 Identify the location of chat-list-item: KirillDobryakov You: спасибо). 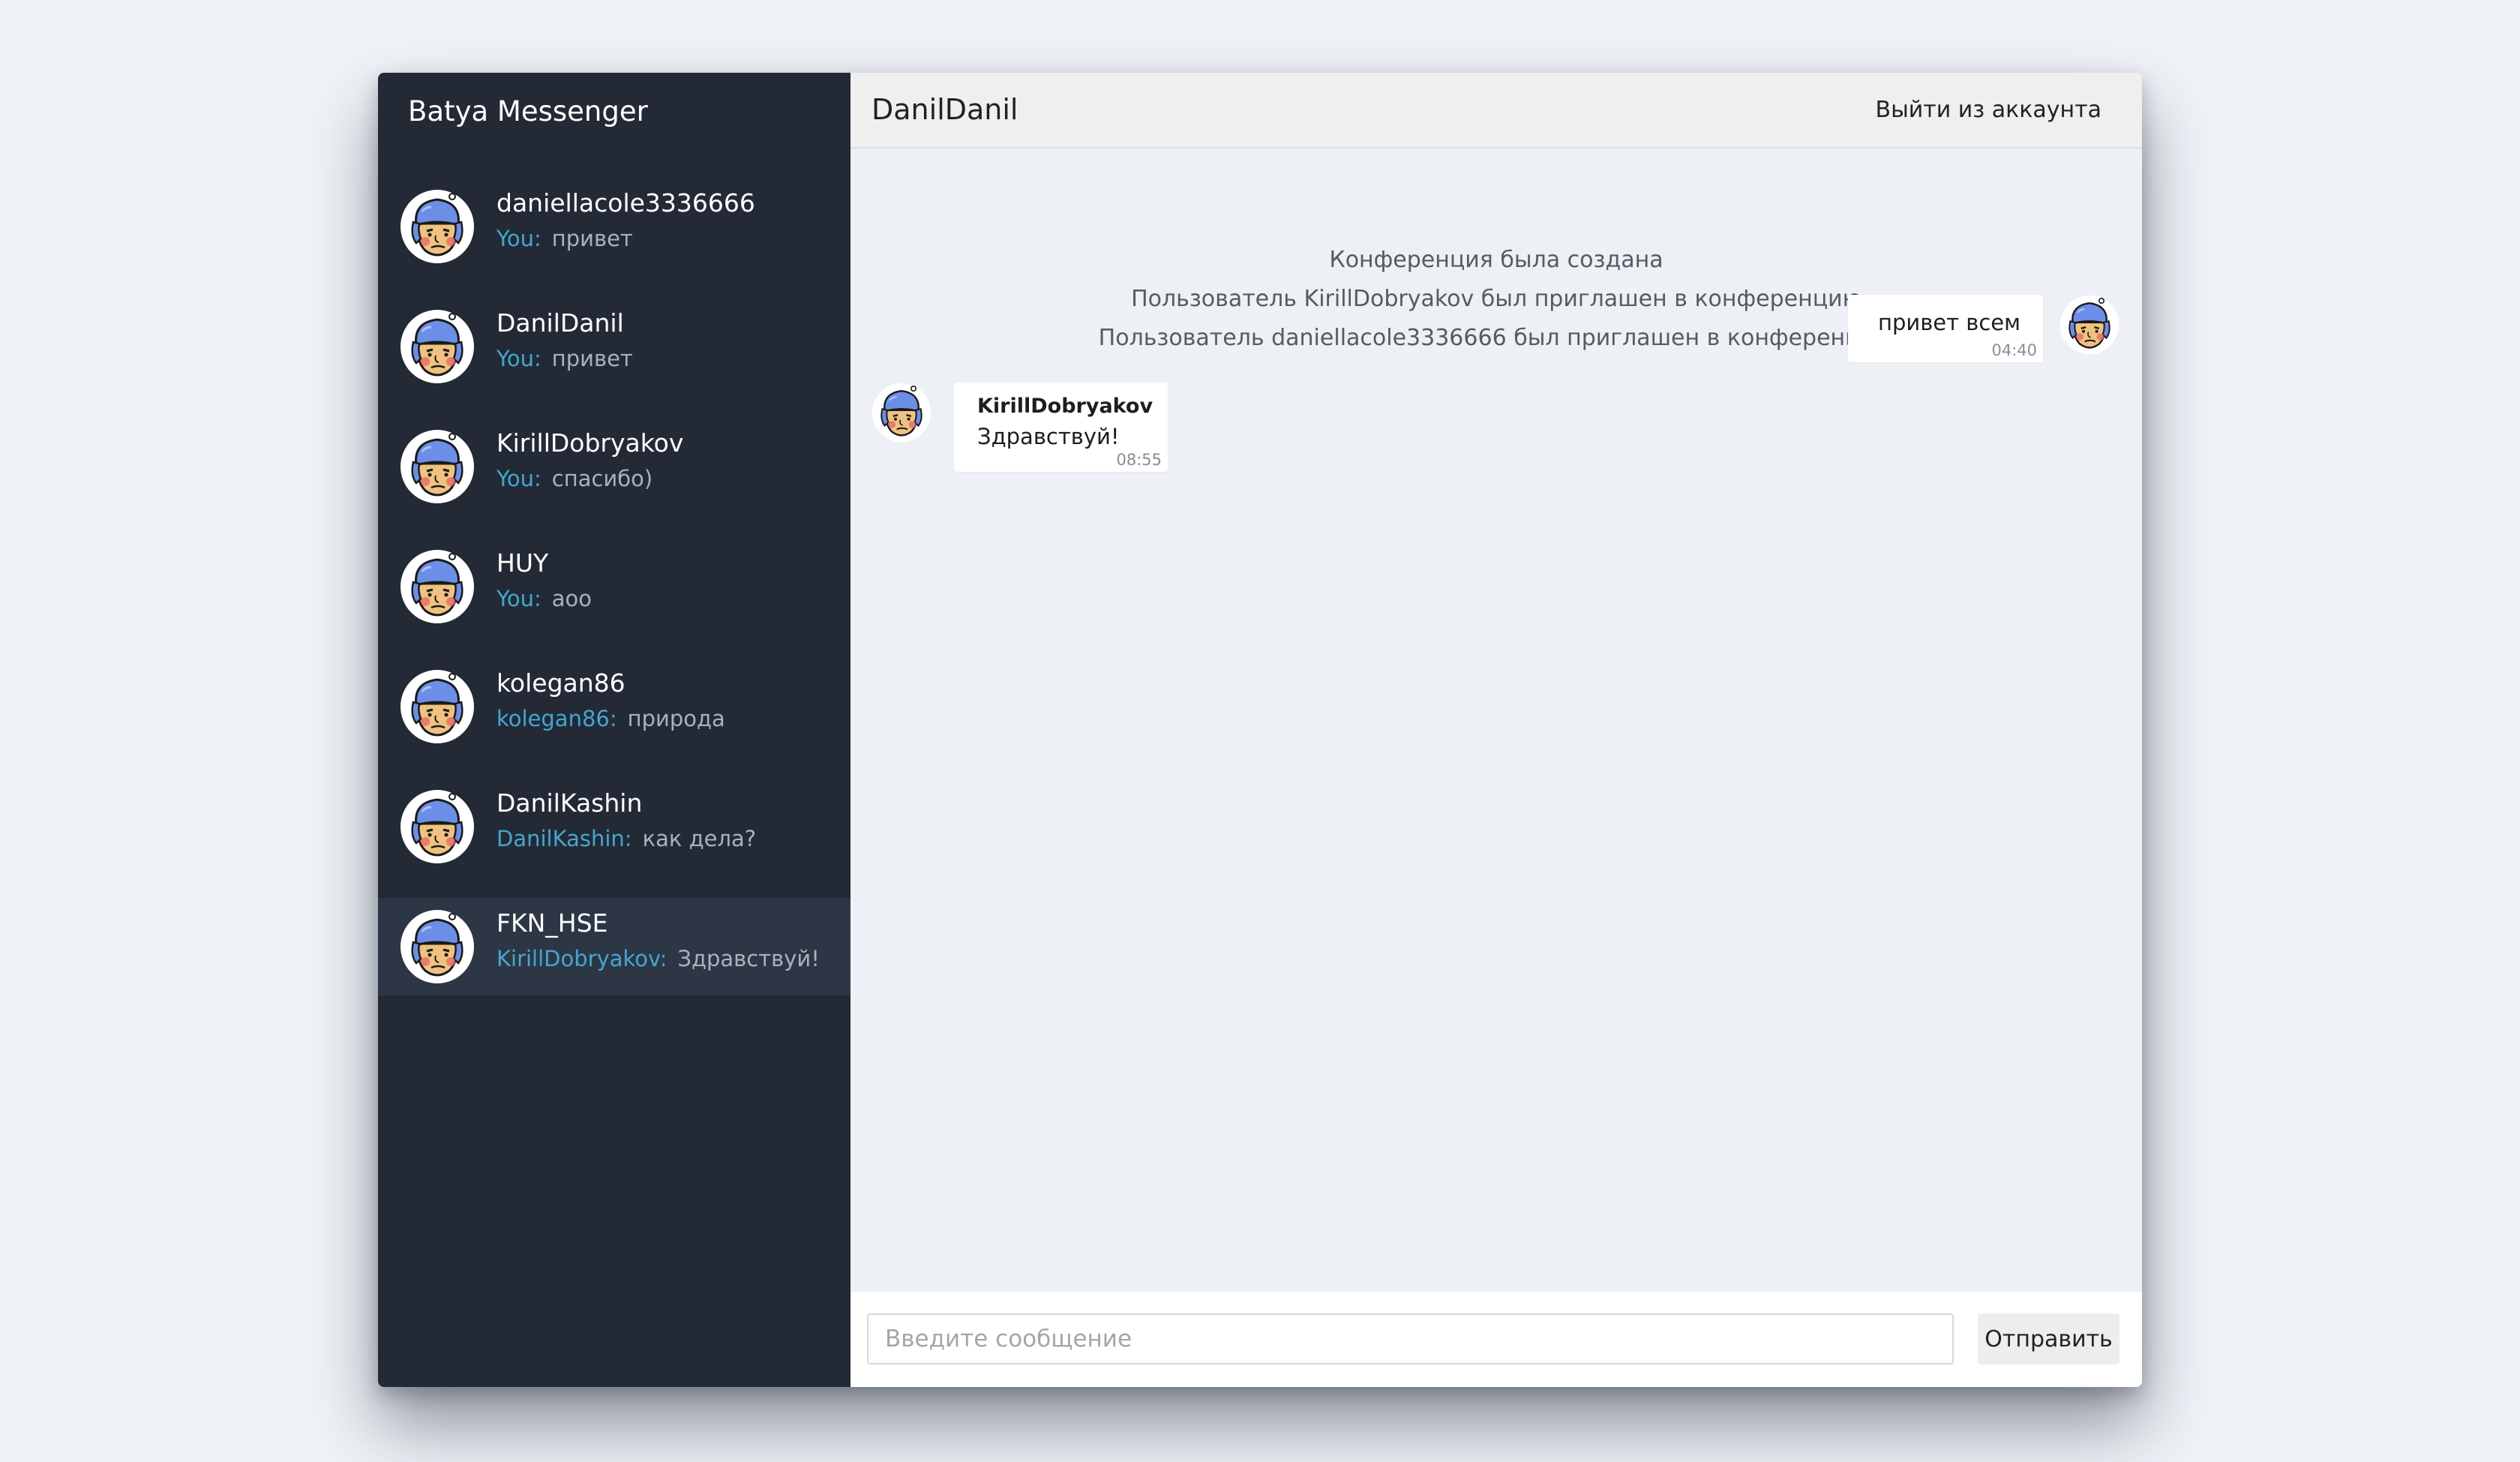
(614, 467).